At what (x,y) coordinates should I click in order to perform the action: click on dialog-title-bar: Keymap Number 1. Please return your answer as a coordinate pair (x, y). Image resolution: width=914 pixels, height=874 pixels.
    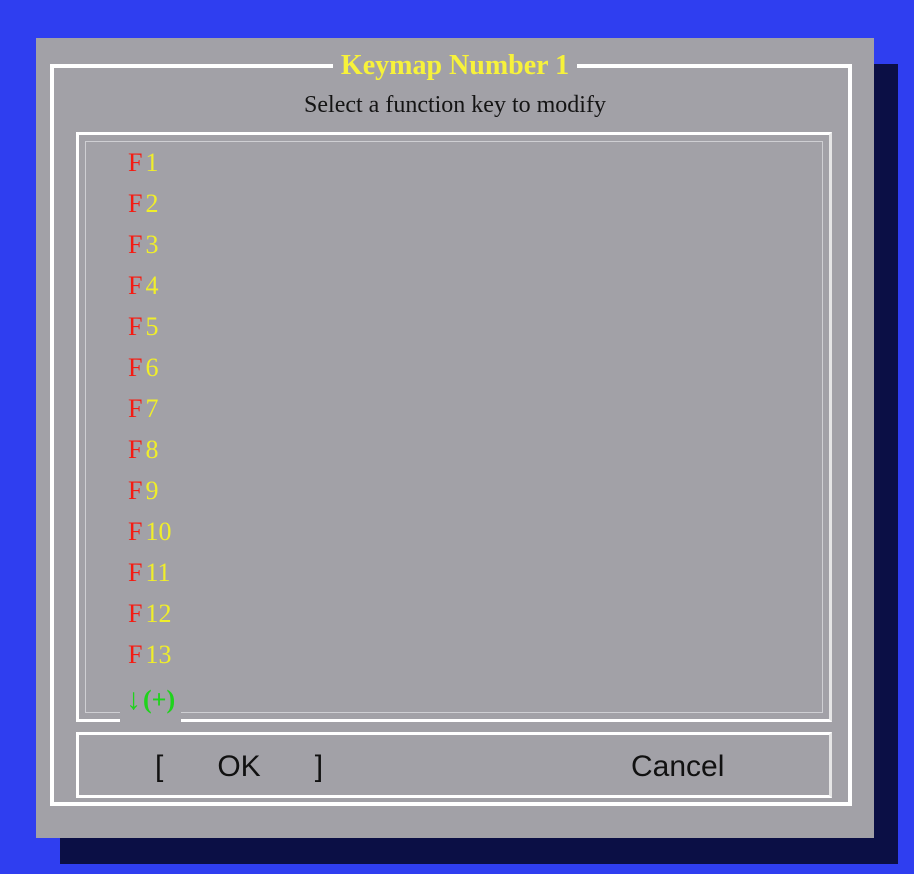
    Looking at the image, I should click on (455, 66).